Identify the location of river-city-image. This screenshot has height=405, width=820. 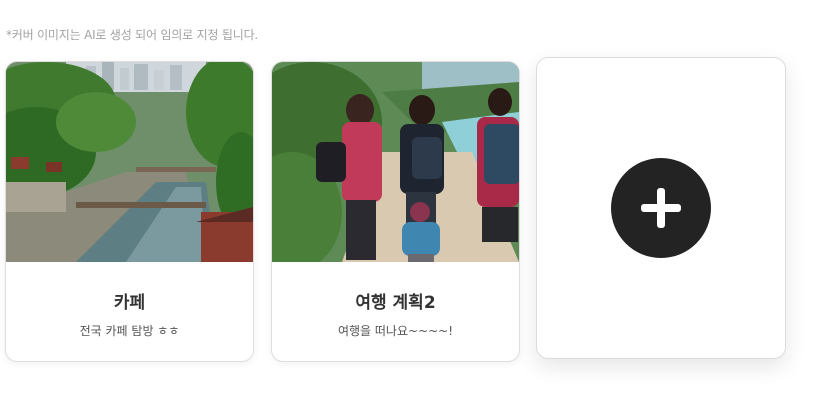
(129, 162).